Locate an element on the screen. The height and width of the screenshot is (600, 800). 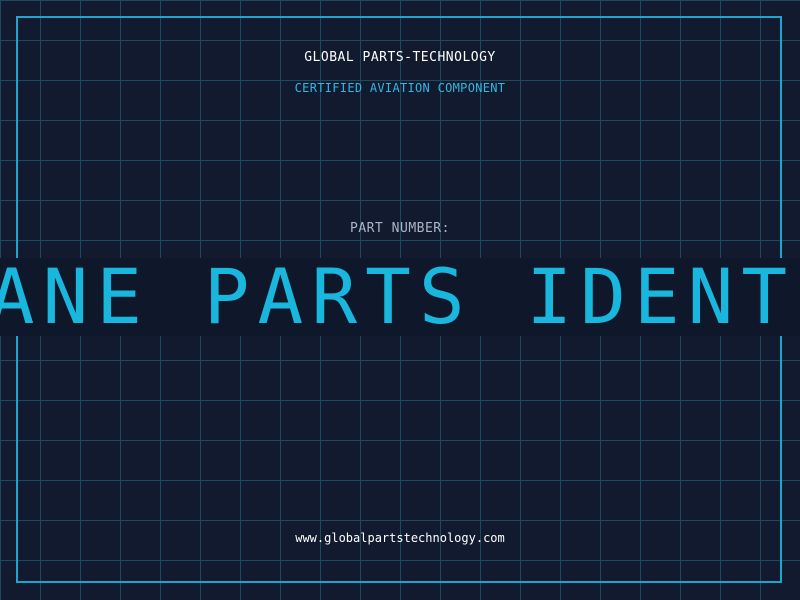
part-number-label: PART NUMBER: is located at coordinates (400, 228).